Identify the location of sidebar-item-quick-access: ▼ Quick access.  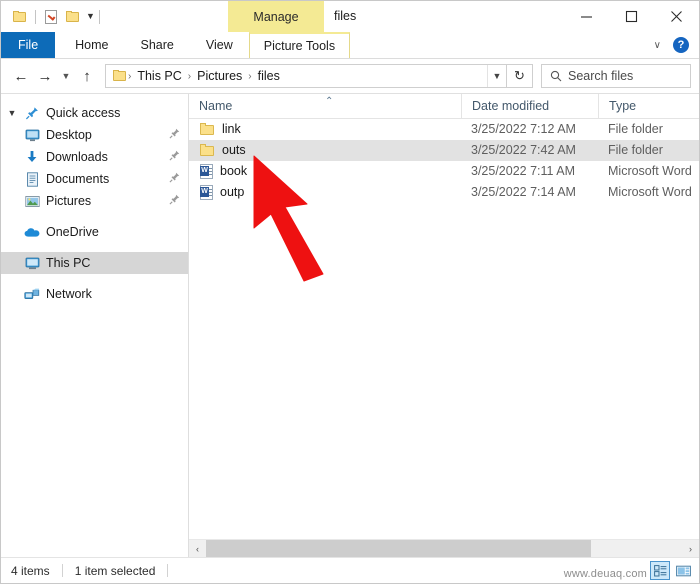
(94, 113).